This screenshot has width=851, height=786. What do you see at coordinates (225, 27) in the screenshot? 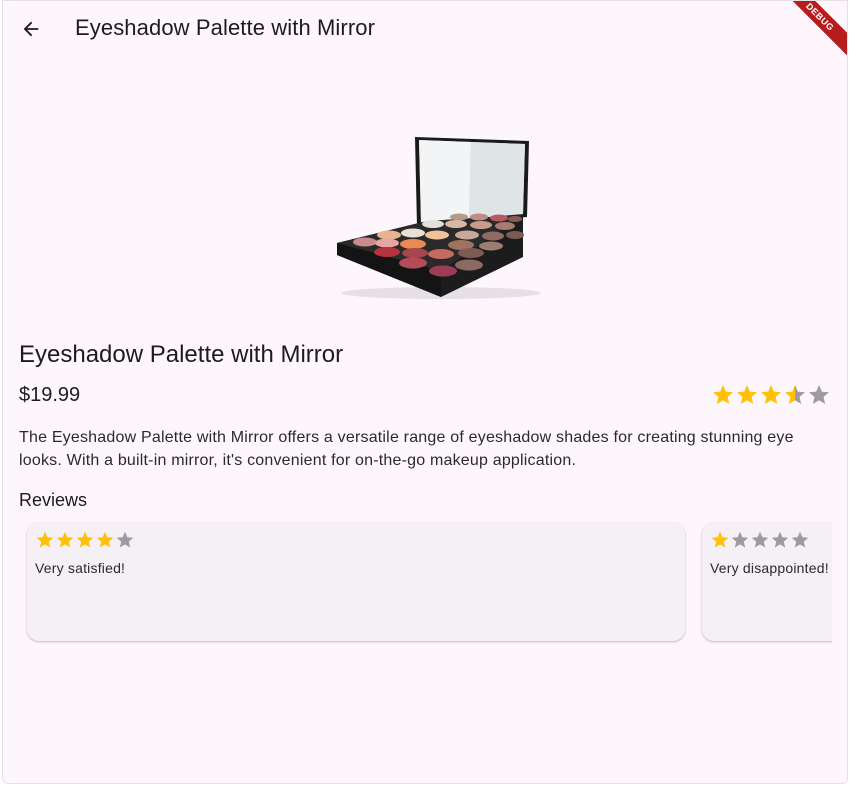
I see `page-title: Eyeshadow Palette with Mirror` at bounding box center [225, 27].